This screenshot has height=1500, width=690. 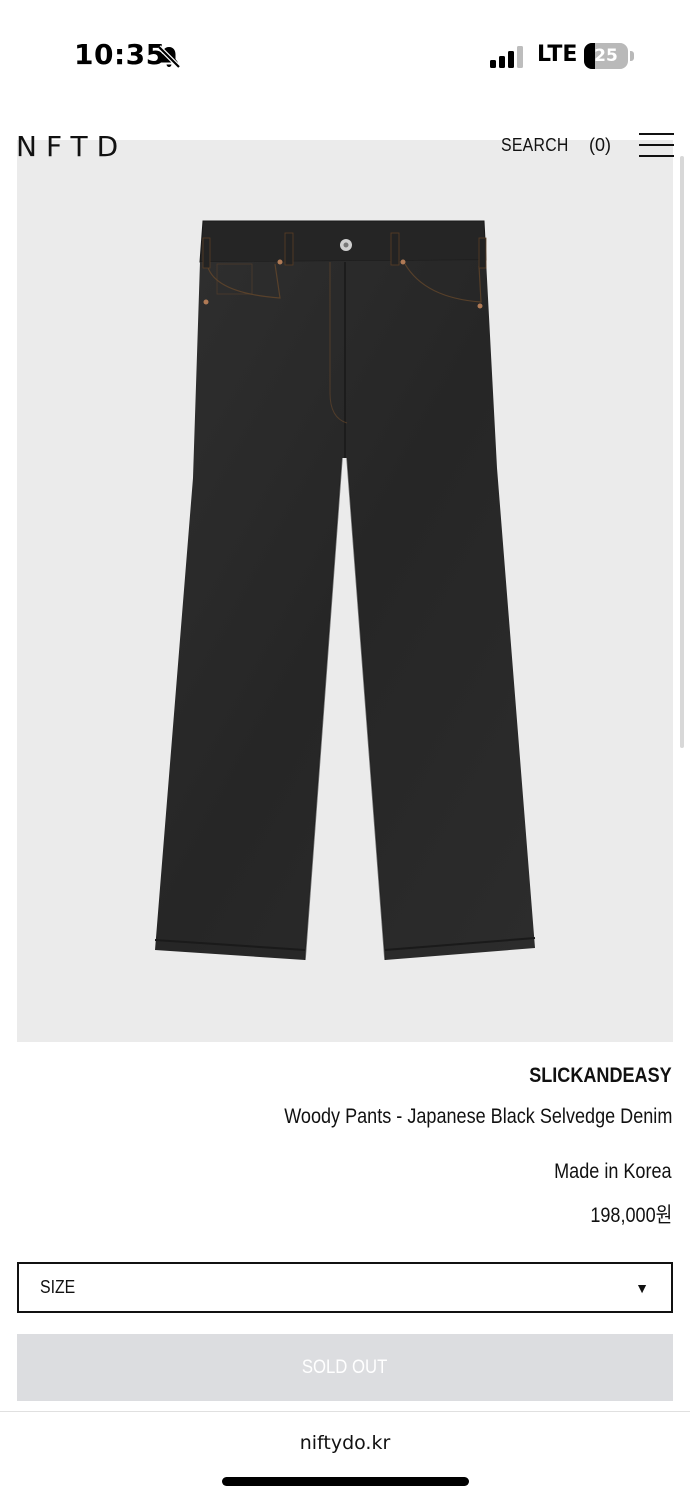 What do you see at coordinates (71, 146) in the screenshot?
I see `site-logo: NFTD` at bounding box center [71, 146].